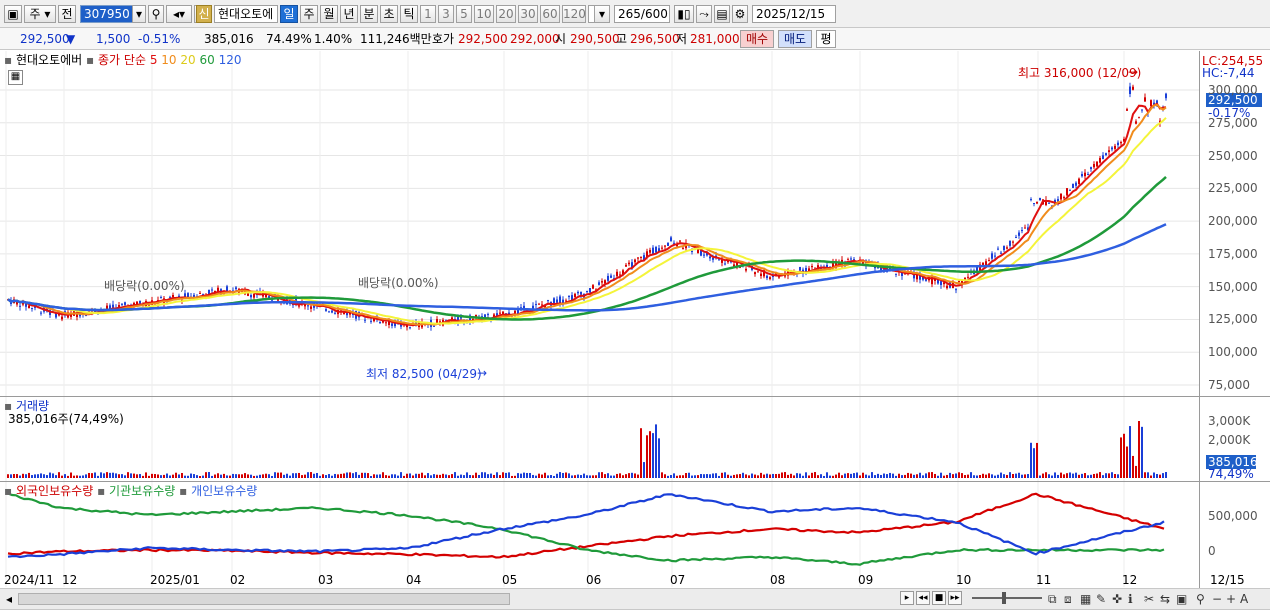 This screenshot has height=610, width=1270. Describe the element at coordinates (704, 14) in the screenshot. I see `chart-style-icon: ⤳` at that location.